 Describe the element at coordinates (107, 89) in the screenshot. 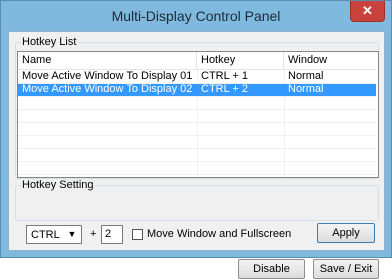

I see `name-cell: Move Active Window To Display 02` at that location.